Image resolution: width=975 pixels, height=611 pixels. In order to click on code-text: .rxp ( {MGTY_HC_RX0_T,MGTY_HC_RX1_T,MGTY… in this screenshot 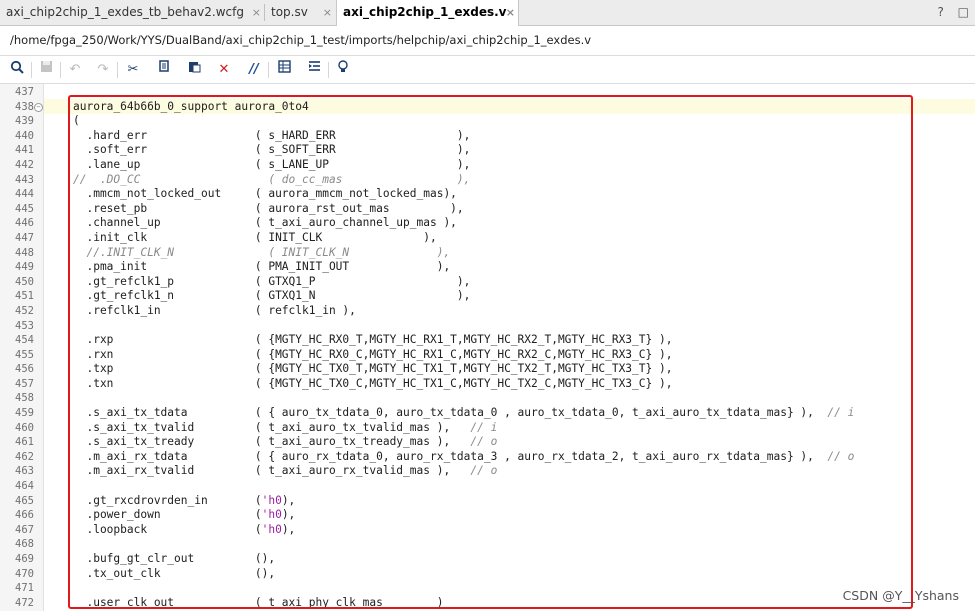, I will do `click(372, 340)`.